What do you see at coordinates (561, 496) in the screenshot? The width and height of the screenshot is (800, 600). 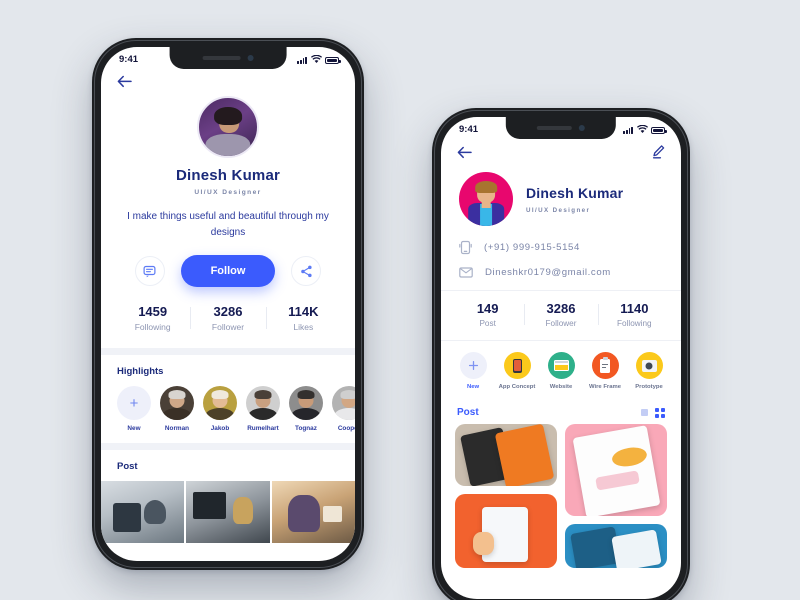 I see `post-grid` at bounding box center [561, 496].